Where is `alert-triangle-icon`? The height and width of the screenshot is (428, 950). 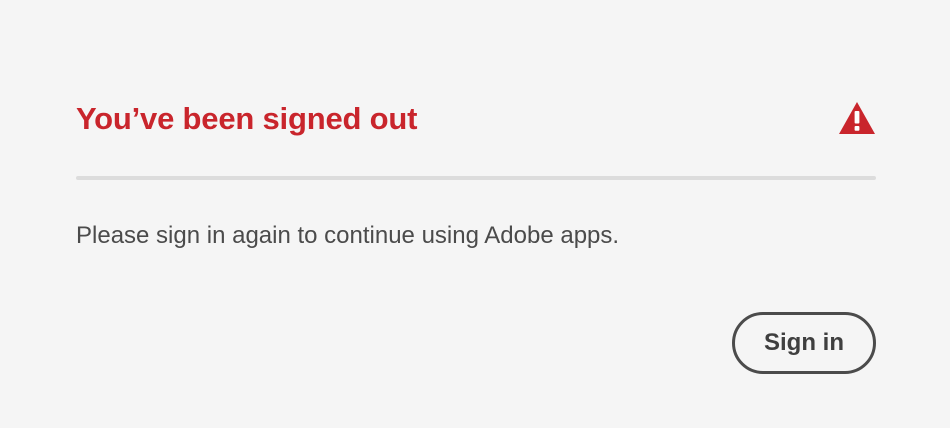
alert-triangle-icon is located at coordinates (857, 118).